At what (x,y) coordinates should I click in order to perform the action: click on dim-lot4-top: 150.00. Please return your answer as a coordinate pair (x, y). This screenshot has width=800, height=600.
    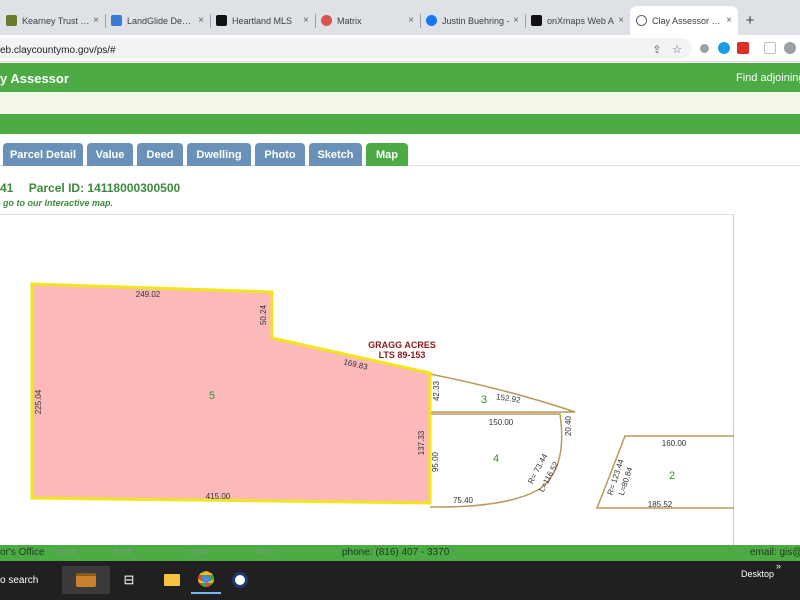
    Looking at the image, I should click on (501, 422).